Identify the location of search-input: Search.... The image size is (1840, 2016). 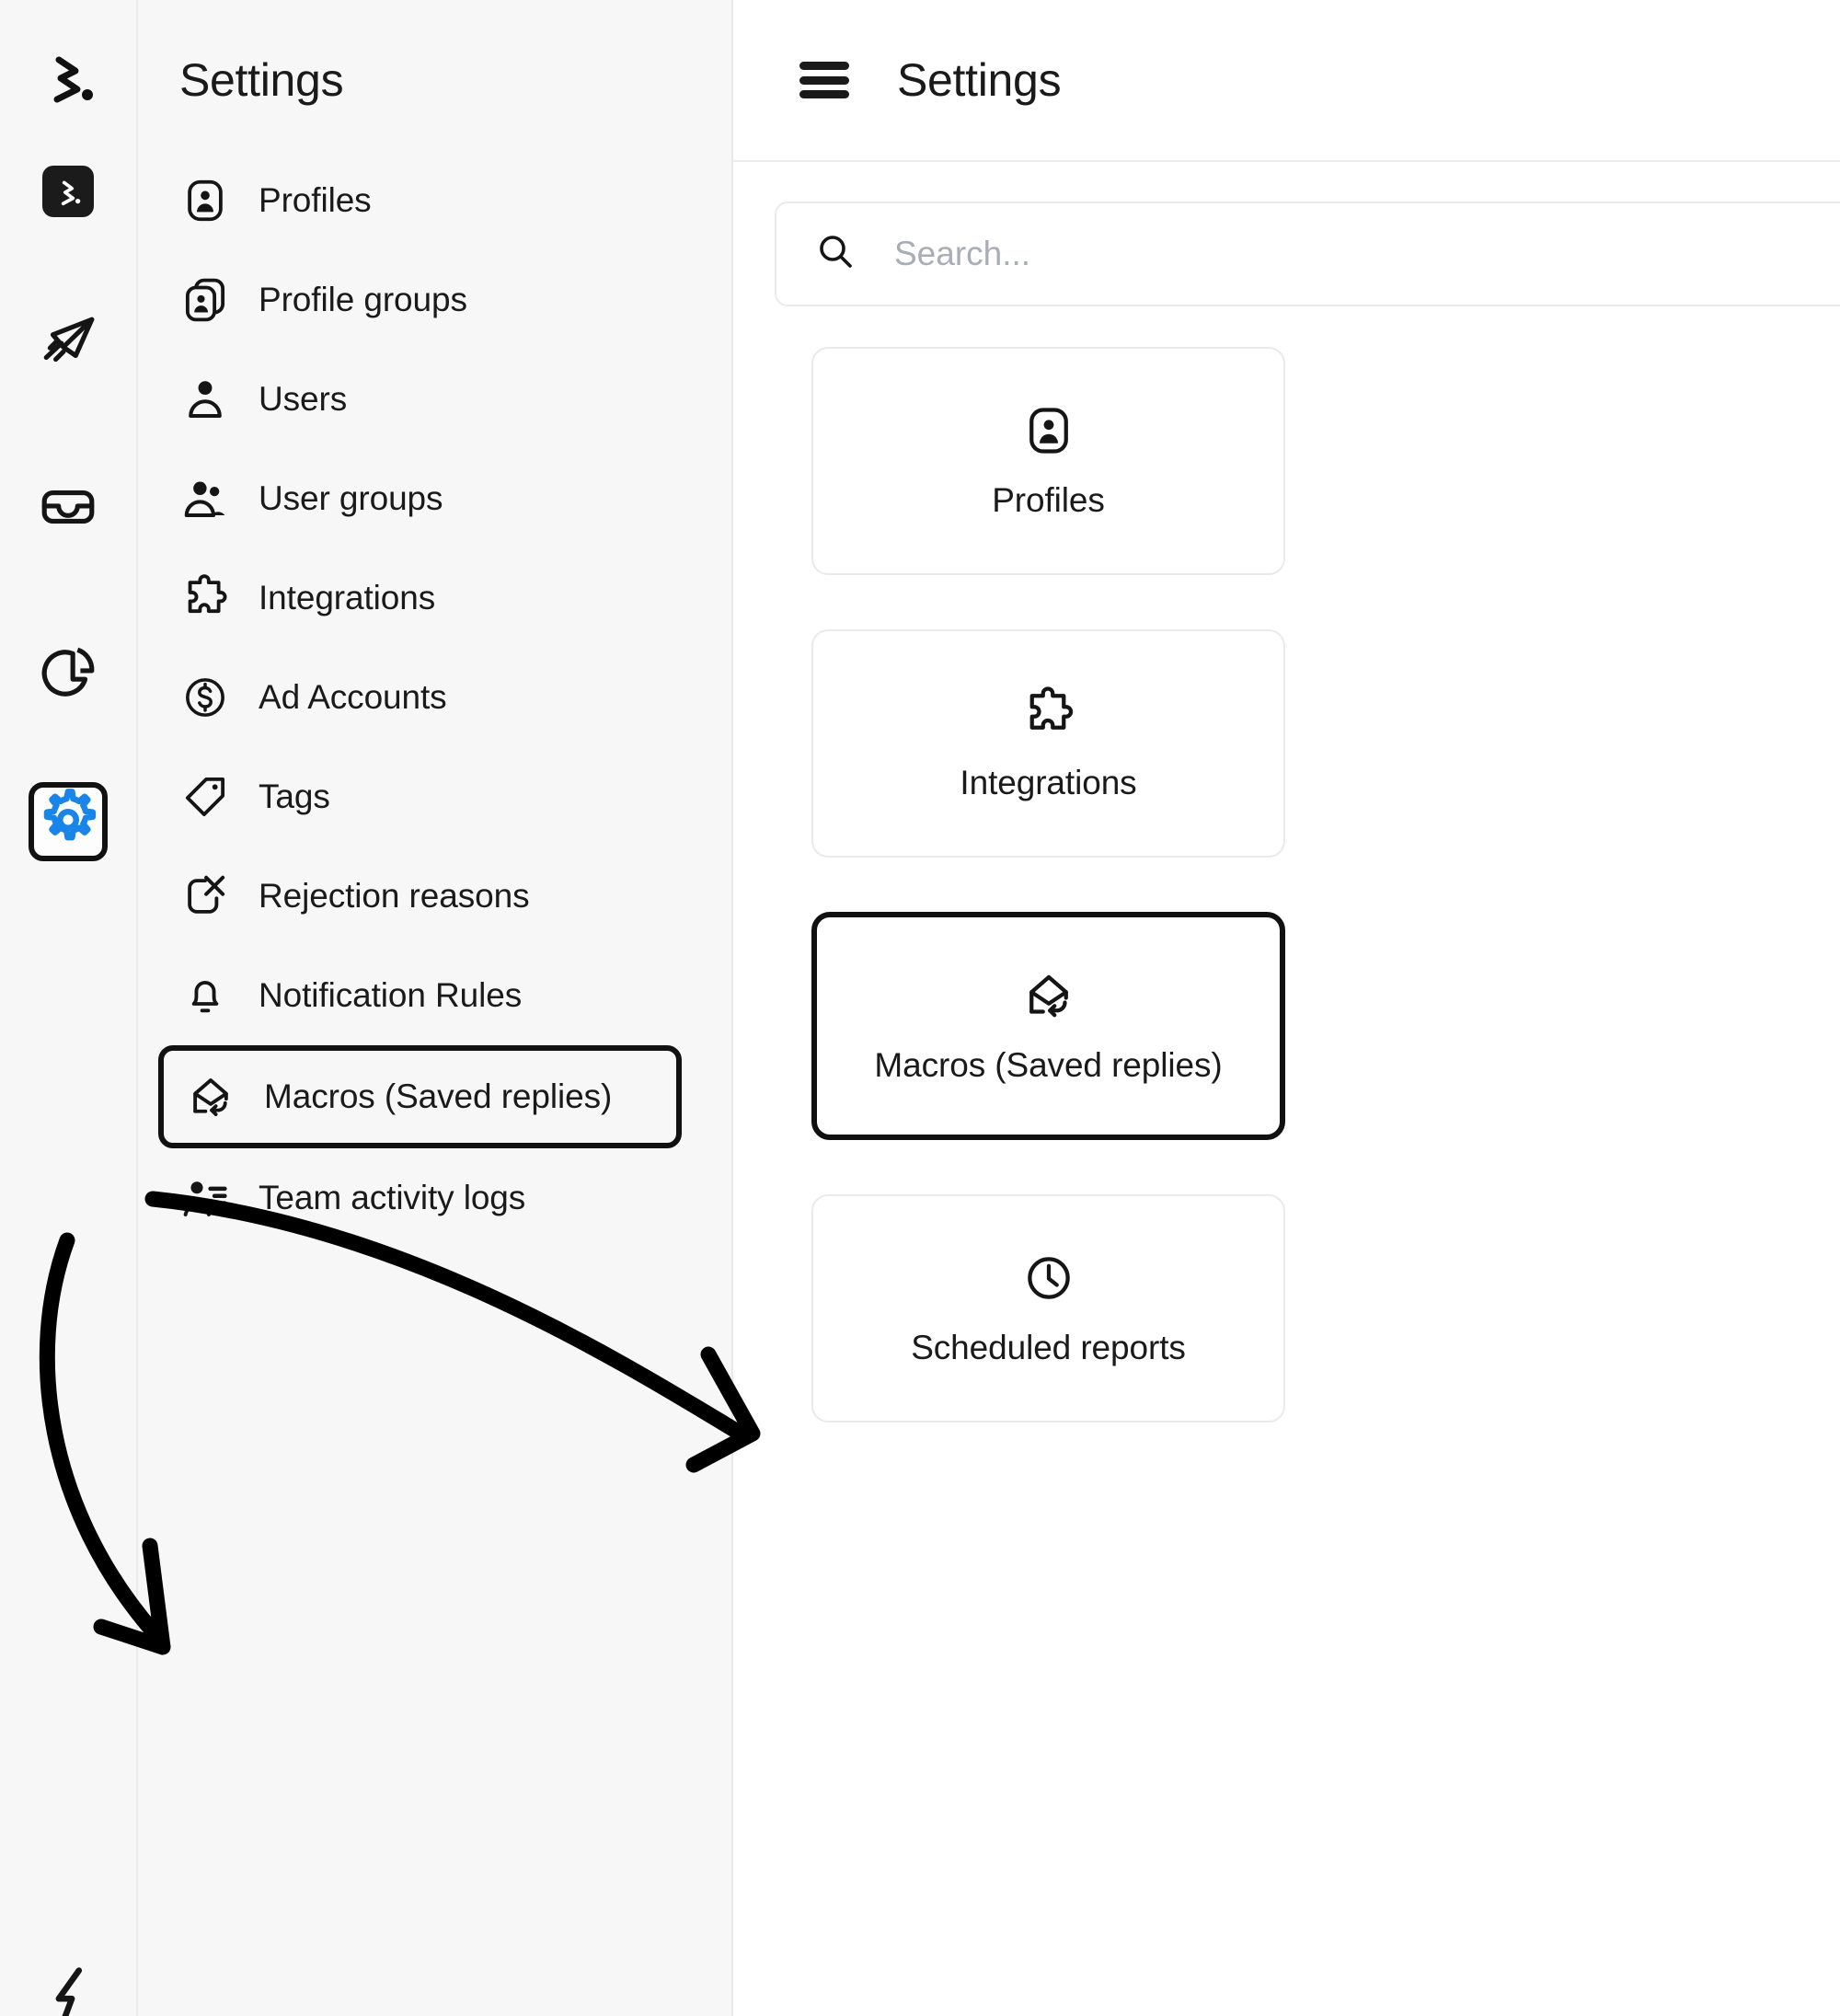
(1307, 254).